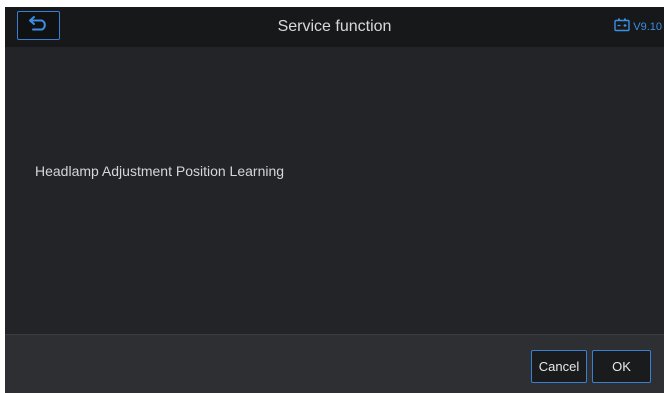 This screenshot has width=664, height=393. I want to click on header-bar: Service function V9.10, so click(334, 27).